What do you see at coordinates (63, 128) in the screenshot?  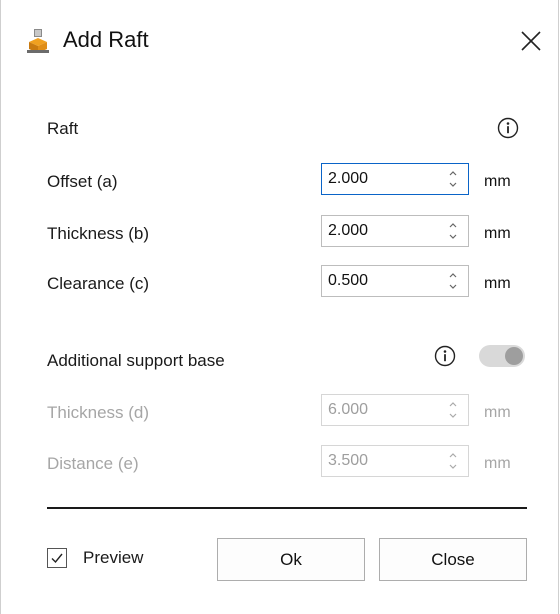 I see `raft-heading: Raft` at bounding box center [63, 128].